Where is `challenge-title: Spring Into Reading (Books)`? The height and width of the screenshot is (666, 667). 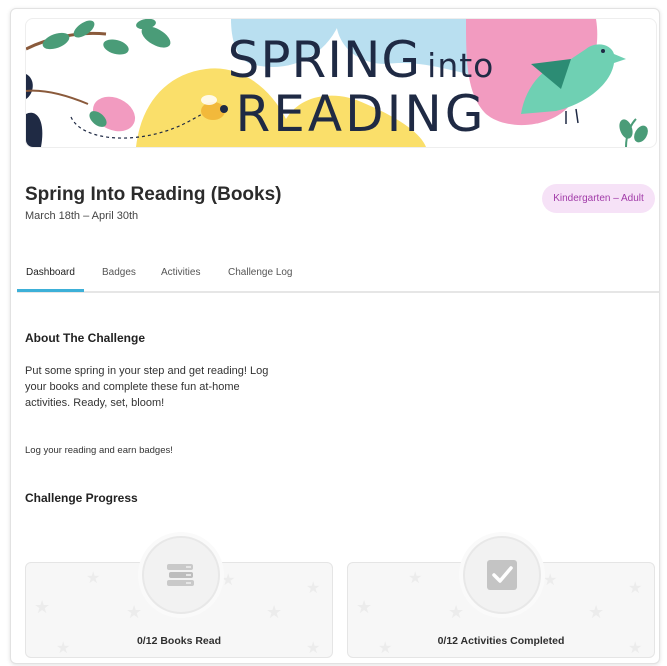 challenge-title: Spring Into Reading (Books) is located at coordinates (153, 194).